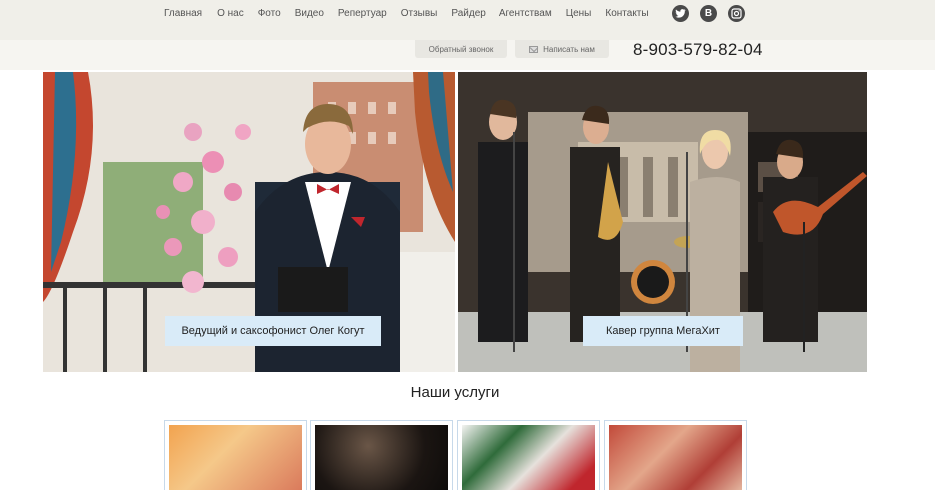 This screenshot has height=490, width=935. What do you see at coordinates (362, 14) in the screenshot?
I see `nav-item-repertoire: Репертуар` at bounding box center [362, 14].